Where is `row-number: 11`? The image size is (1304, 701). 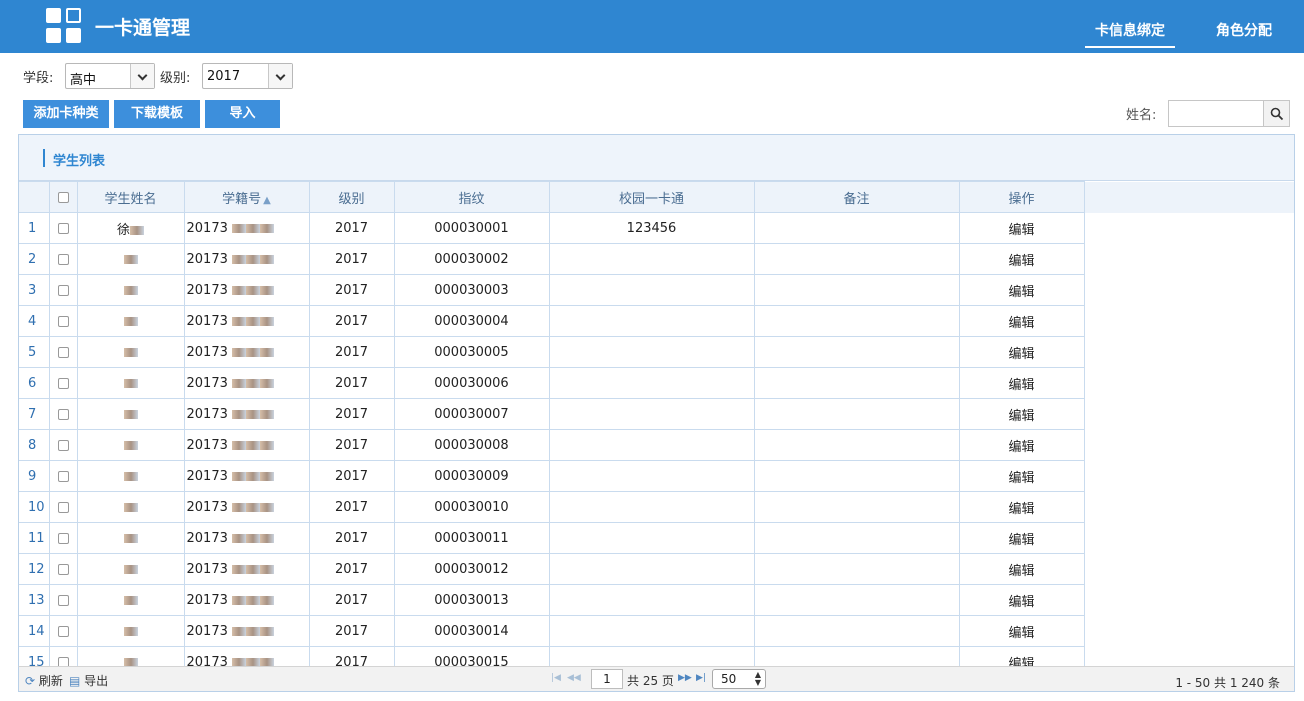 row-number: 11 is located at coordinates (34, 538).